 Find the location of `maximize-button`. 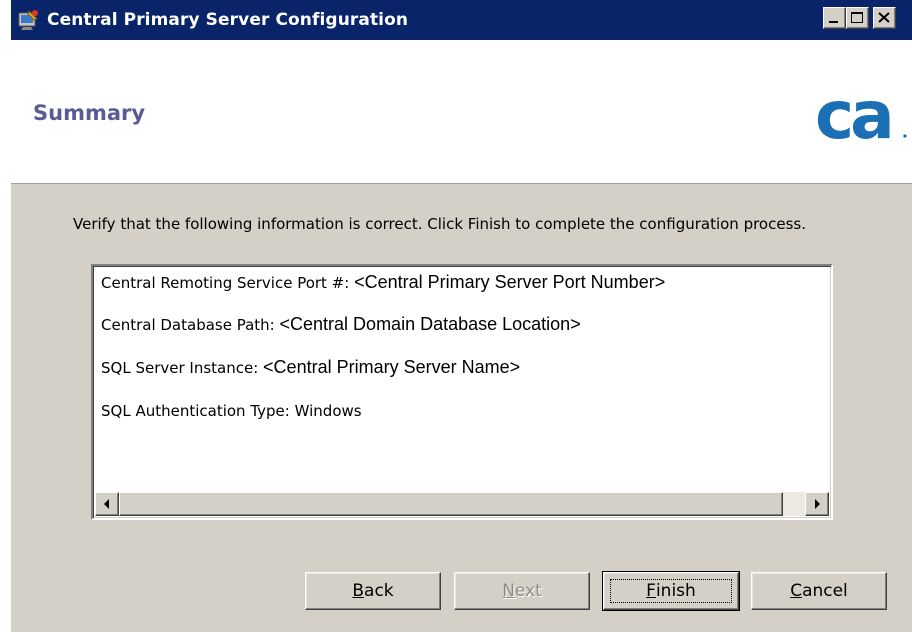

maximize-button is located at coordinates (857, 18).